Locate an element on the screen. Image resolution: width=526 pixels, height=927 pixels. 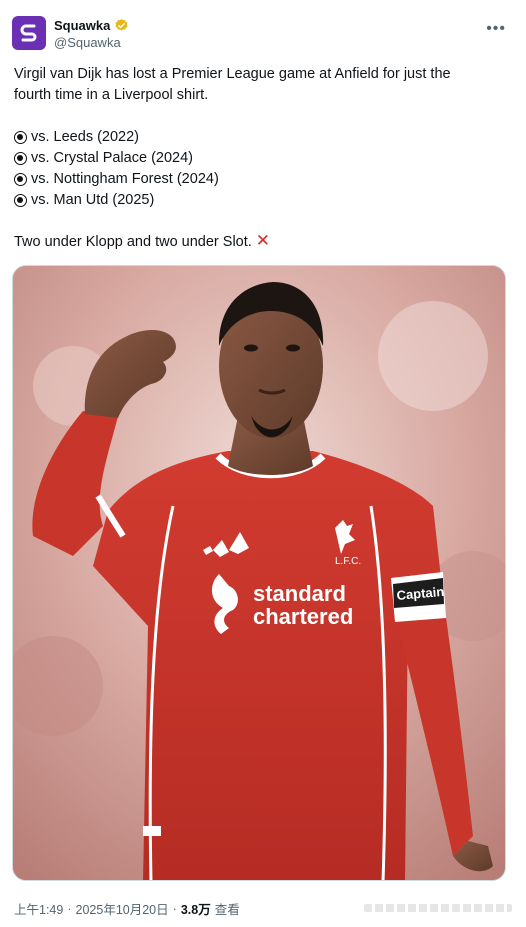
tweet-line: fourth time in a Liverpool shirt. is located at coordinates (111, 95).